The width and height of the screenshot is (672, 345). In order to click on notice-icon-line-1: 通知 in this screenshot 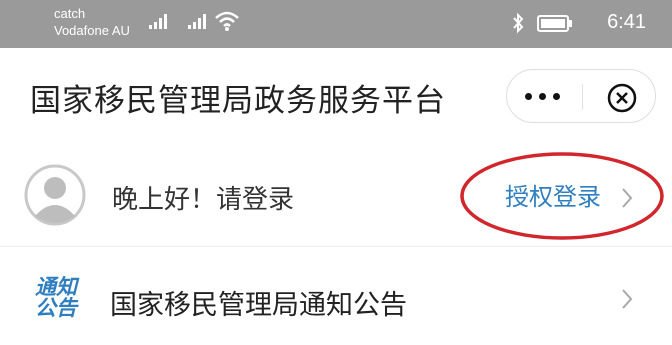, I will do `click(56, 287)`.